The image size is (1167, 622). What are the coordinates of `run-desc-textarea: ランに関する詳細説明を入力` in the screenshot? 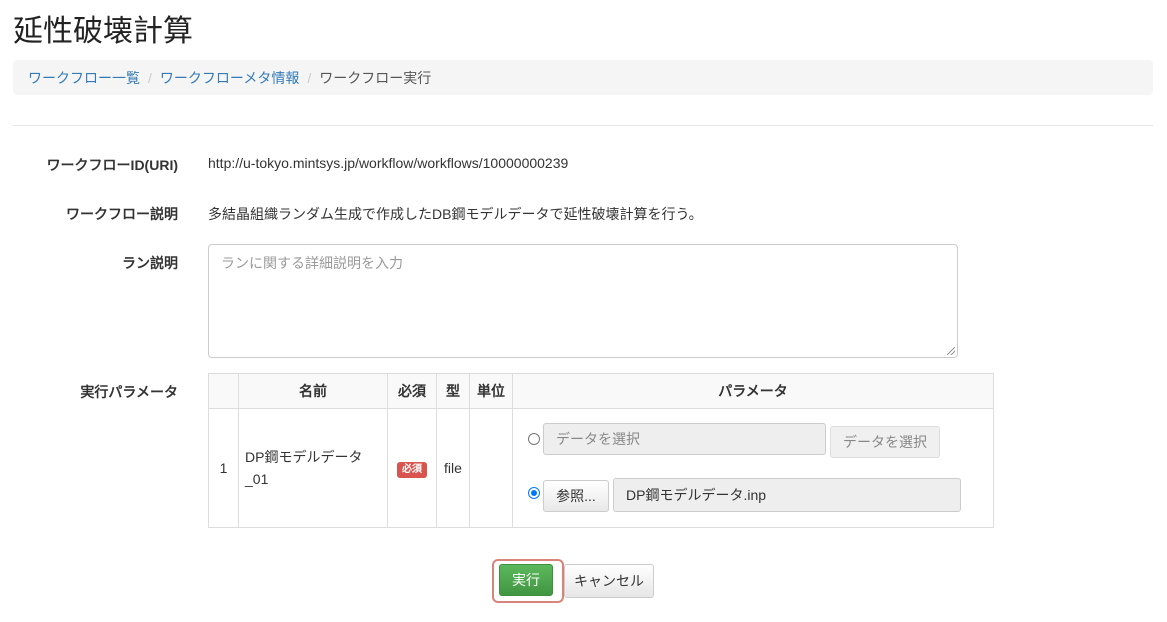 It's located at (583, 301).